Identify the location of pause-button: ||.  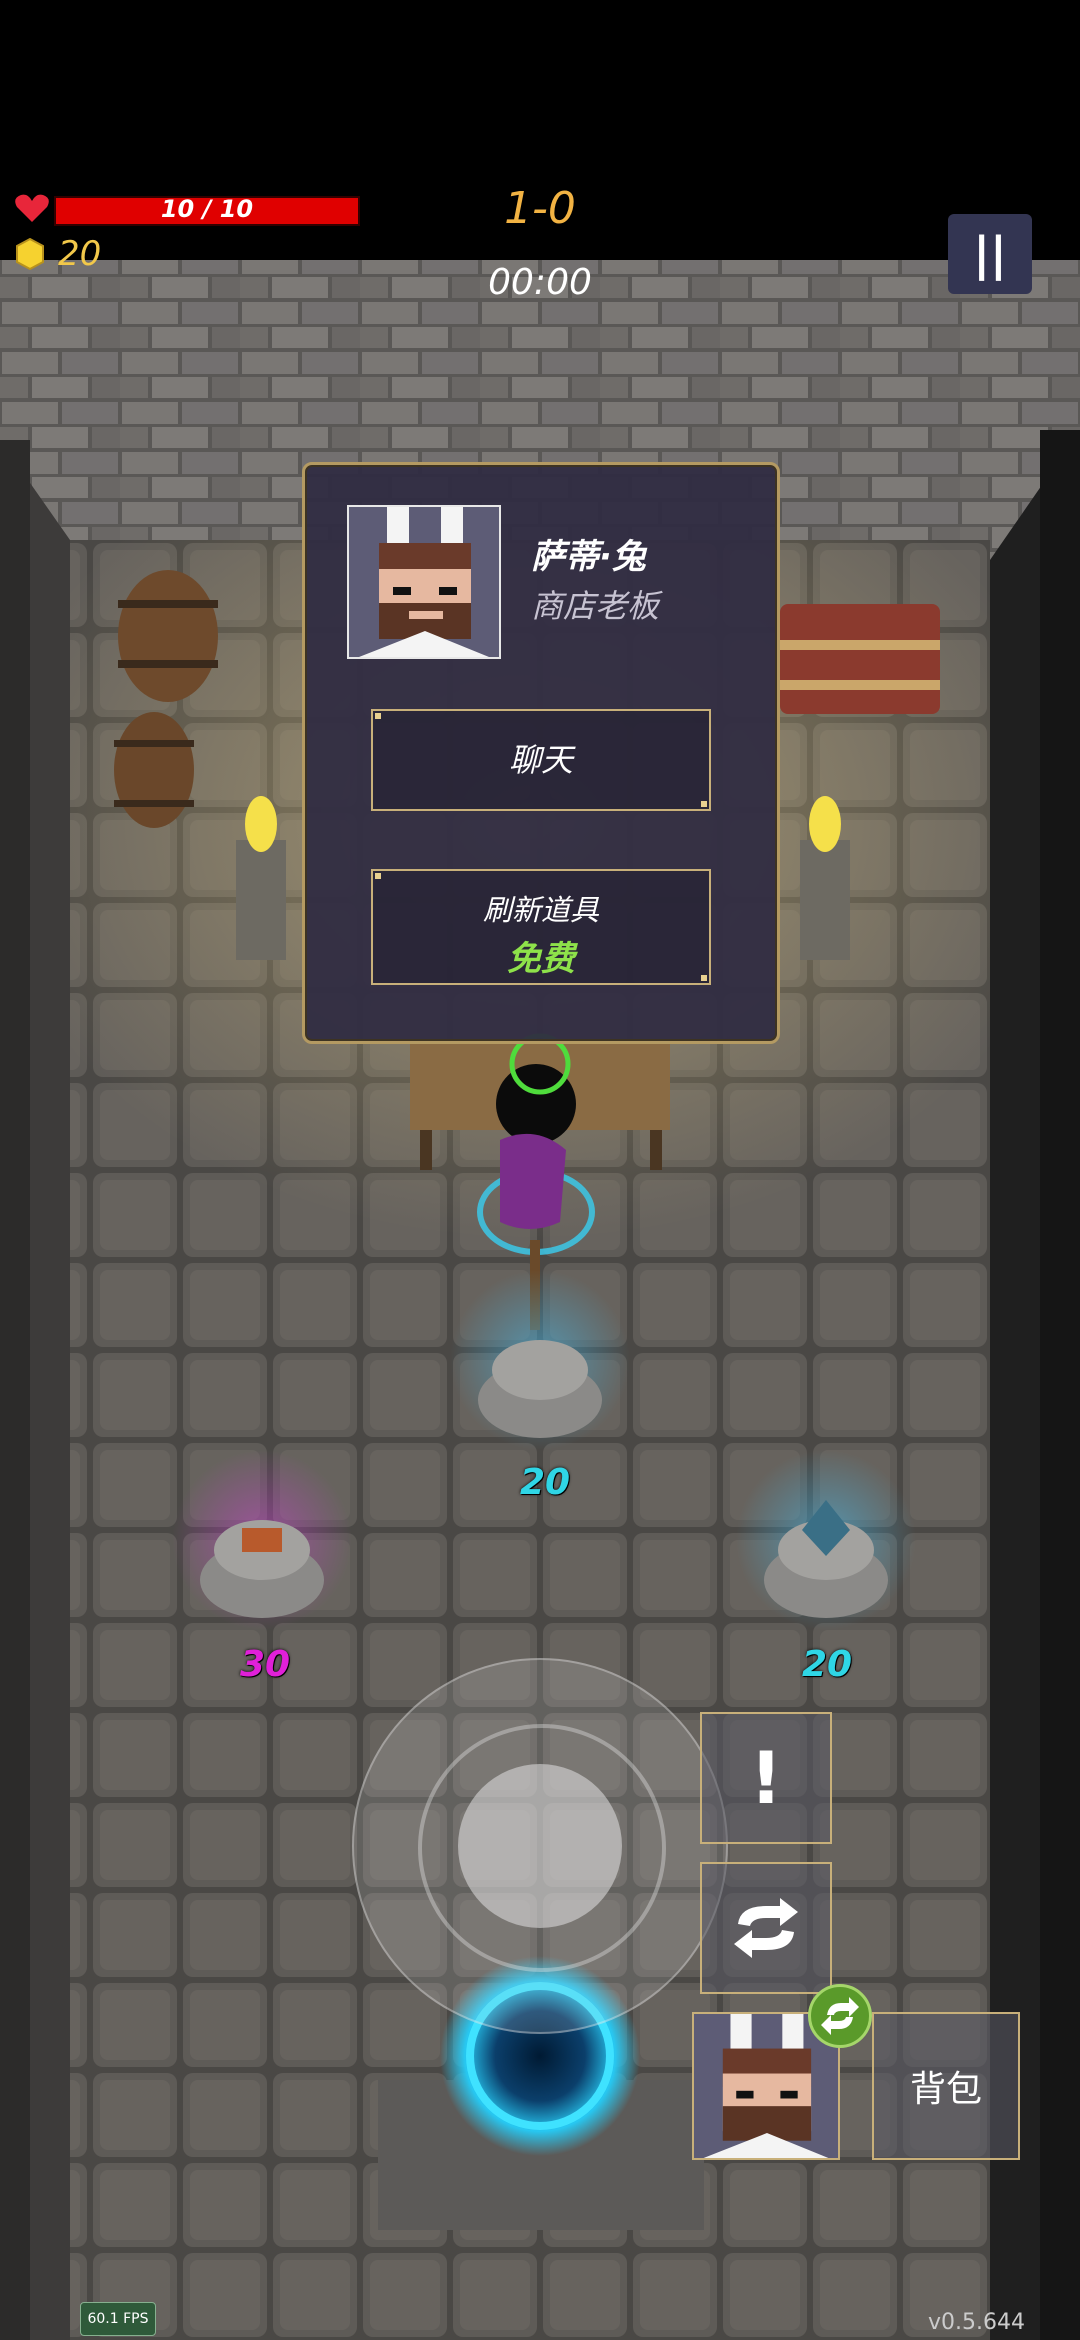
(990, 254).